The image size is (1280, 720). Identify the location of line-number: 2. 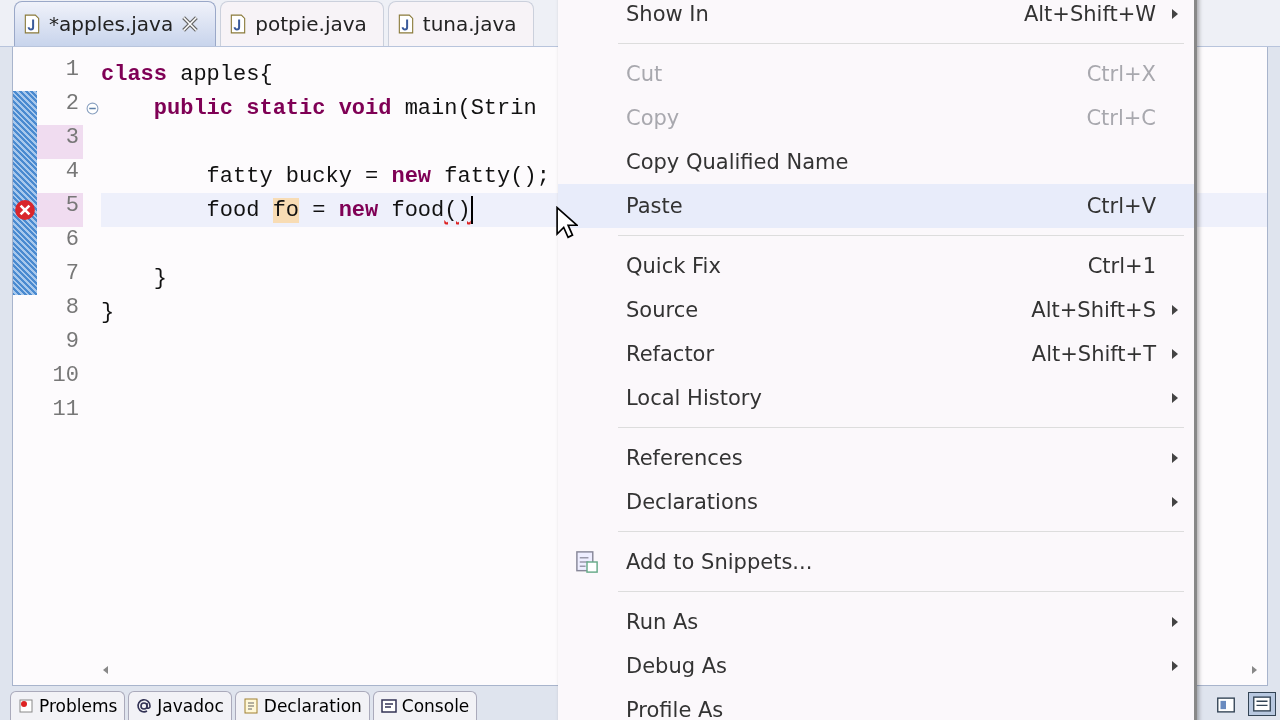
(72, 104).